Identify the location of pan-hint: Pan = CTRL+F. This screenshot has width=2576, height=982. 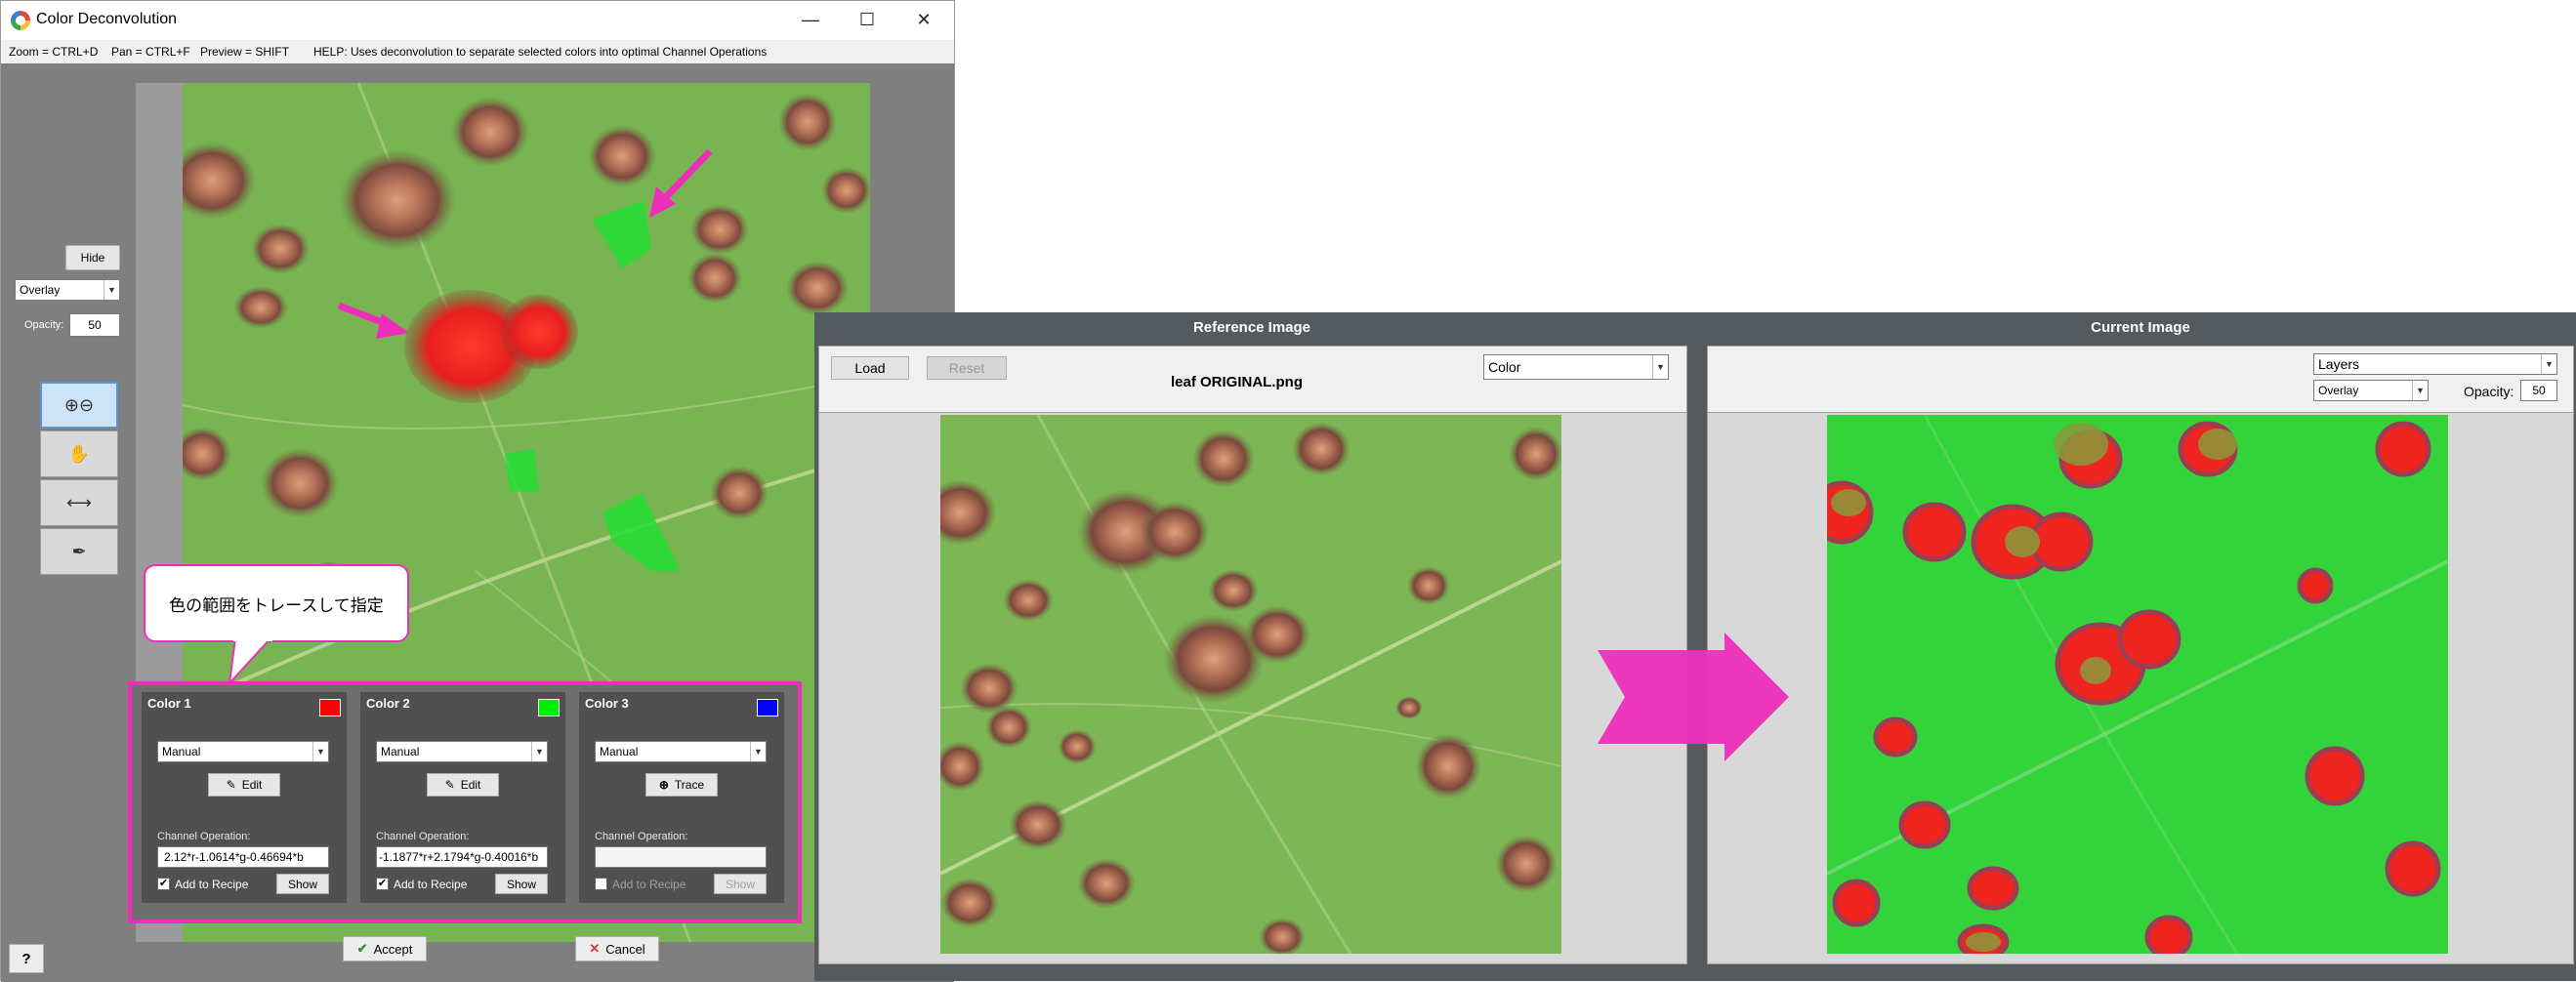
(150, 52).